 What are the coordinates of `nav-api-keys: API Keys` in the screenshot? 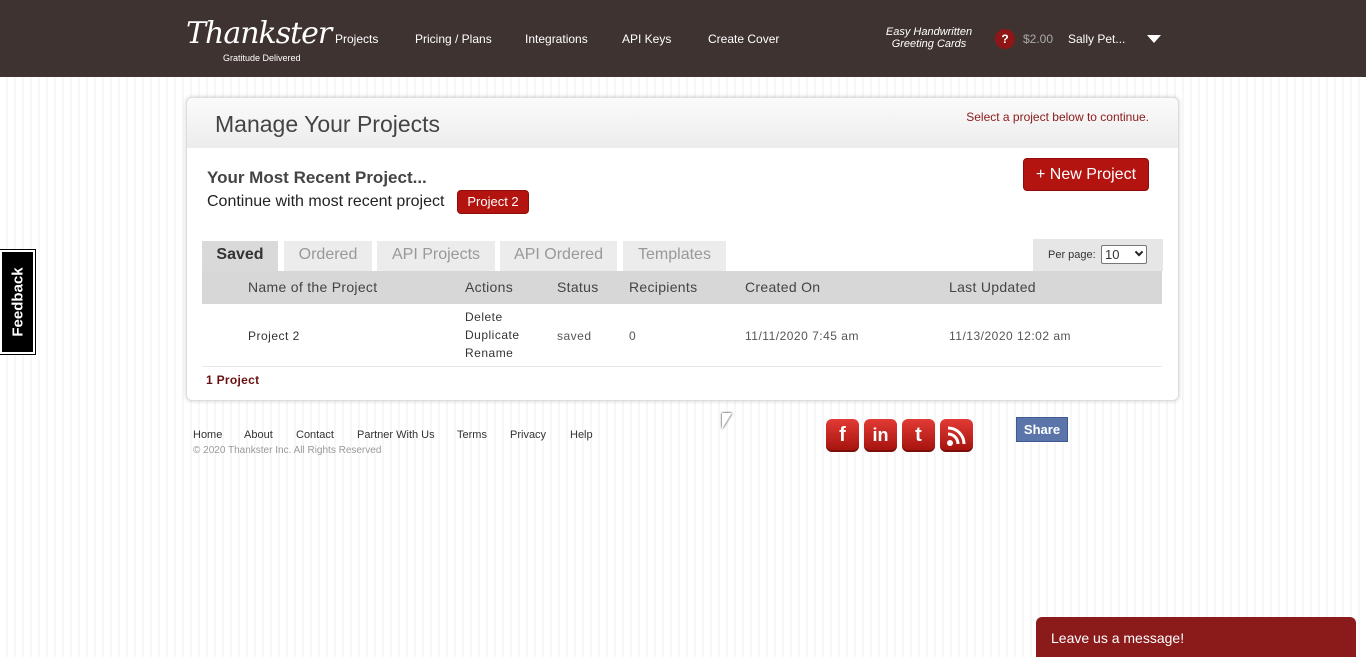 It's located at (646, 39).